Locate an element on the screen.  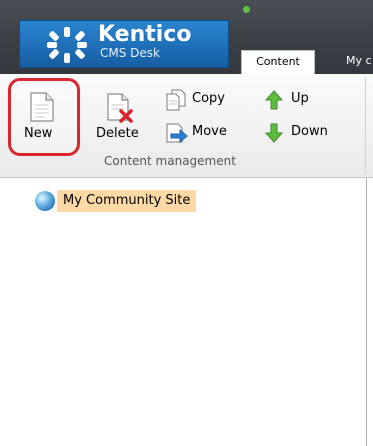
move-button: Move is located at coordinates (201, 133).